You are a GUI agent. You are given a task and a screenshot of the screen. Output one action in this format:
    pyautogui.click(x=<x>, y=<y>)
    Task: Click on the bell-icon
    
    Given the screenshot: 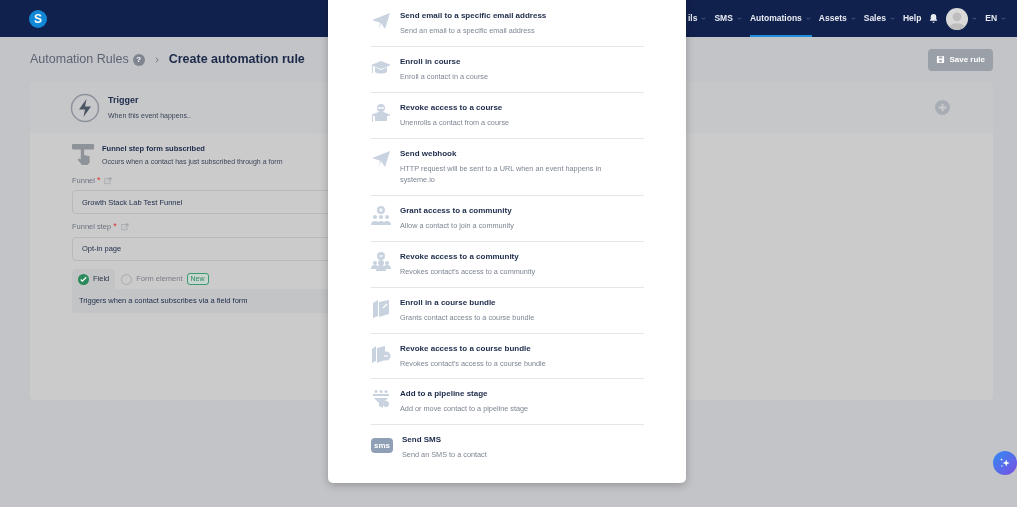 What is the action you would take?
    pyautogui.click(x=934, y=18)
    